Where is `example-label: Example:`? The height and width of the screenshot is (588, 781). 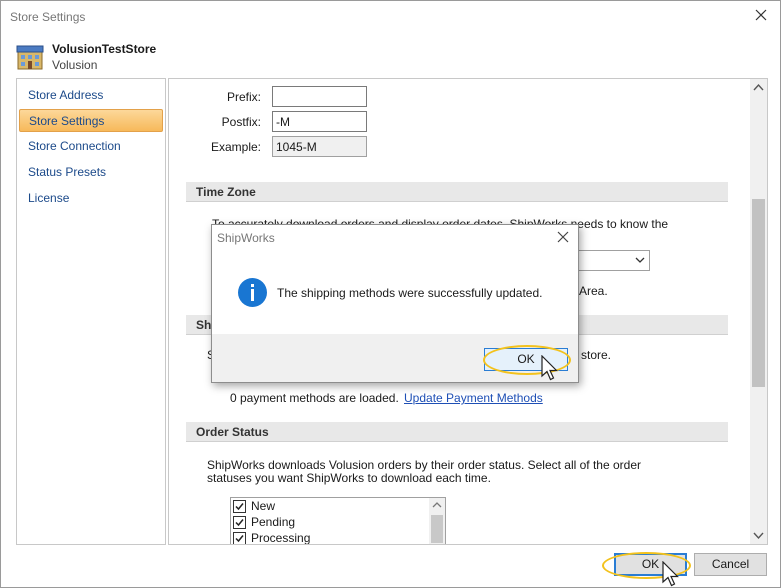 example-label: Example: is located at coordinates (235, 147).